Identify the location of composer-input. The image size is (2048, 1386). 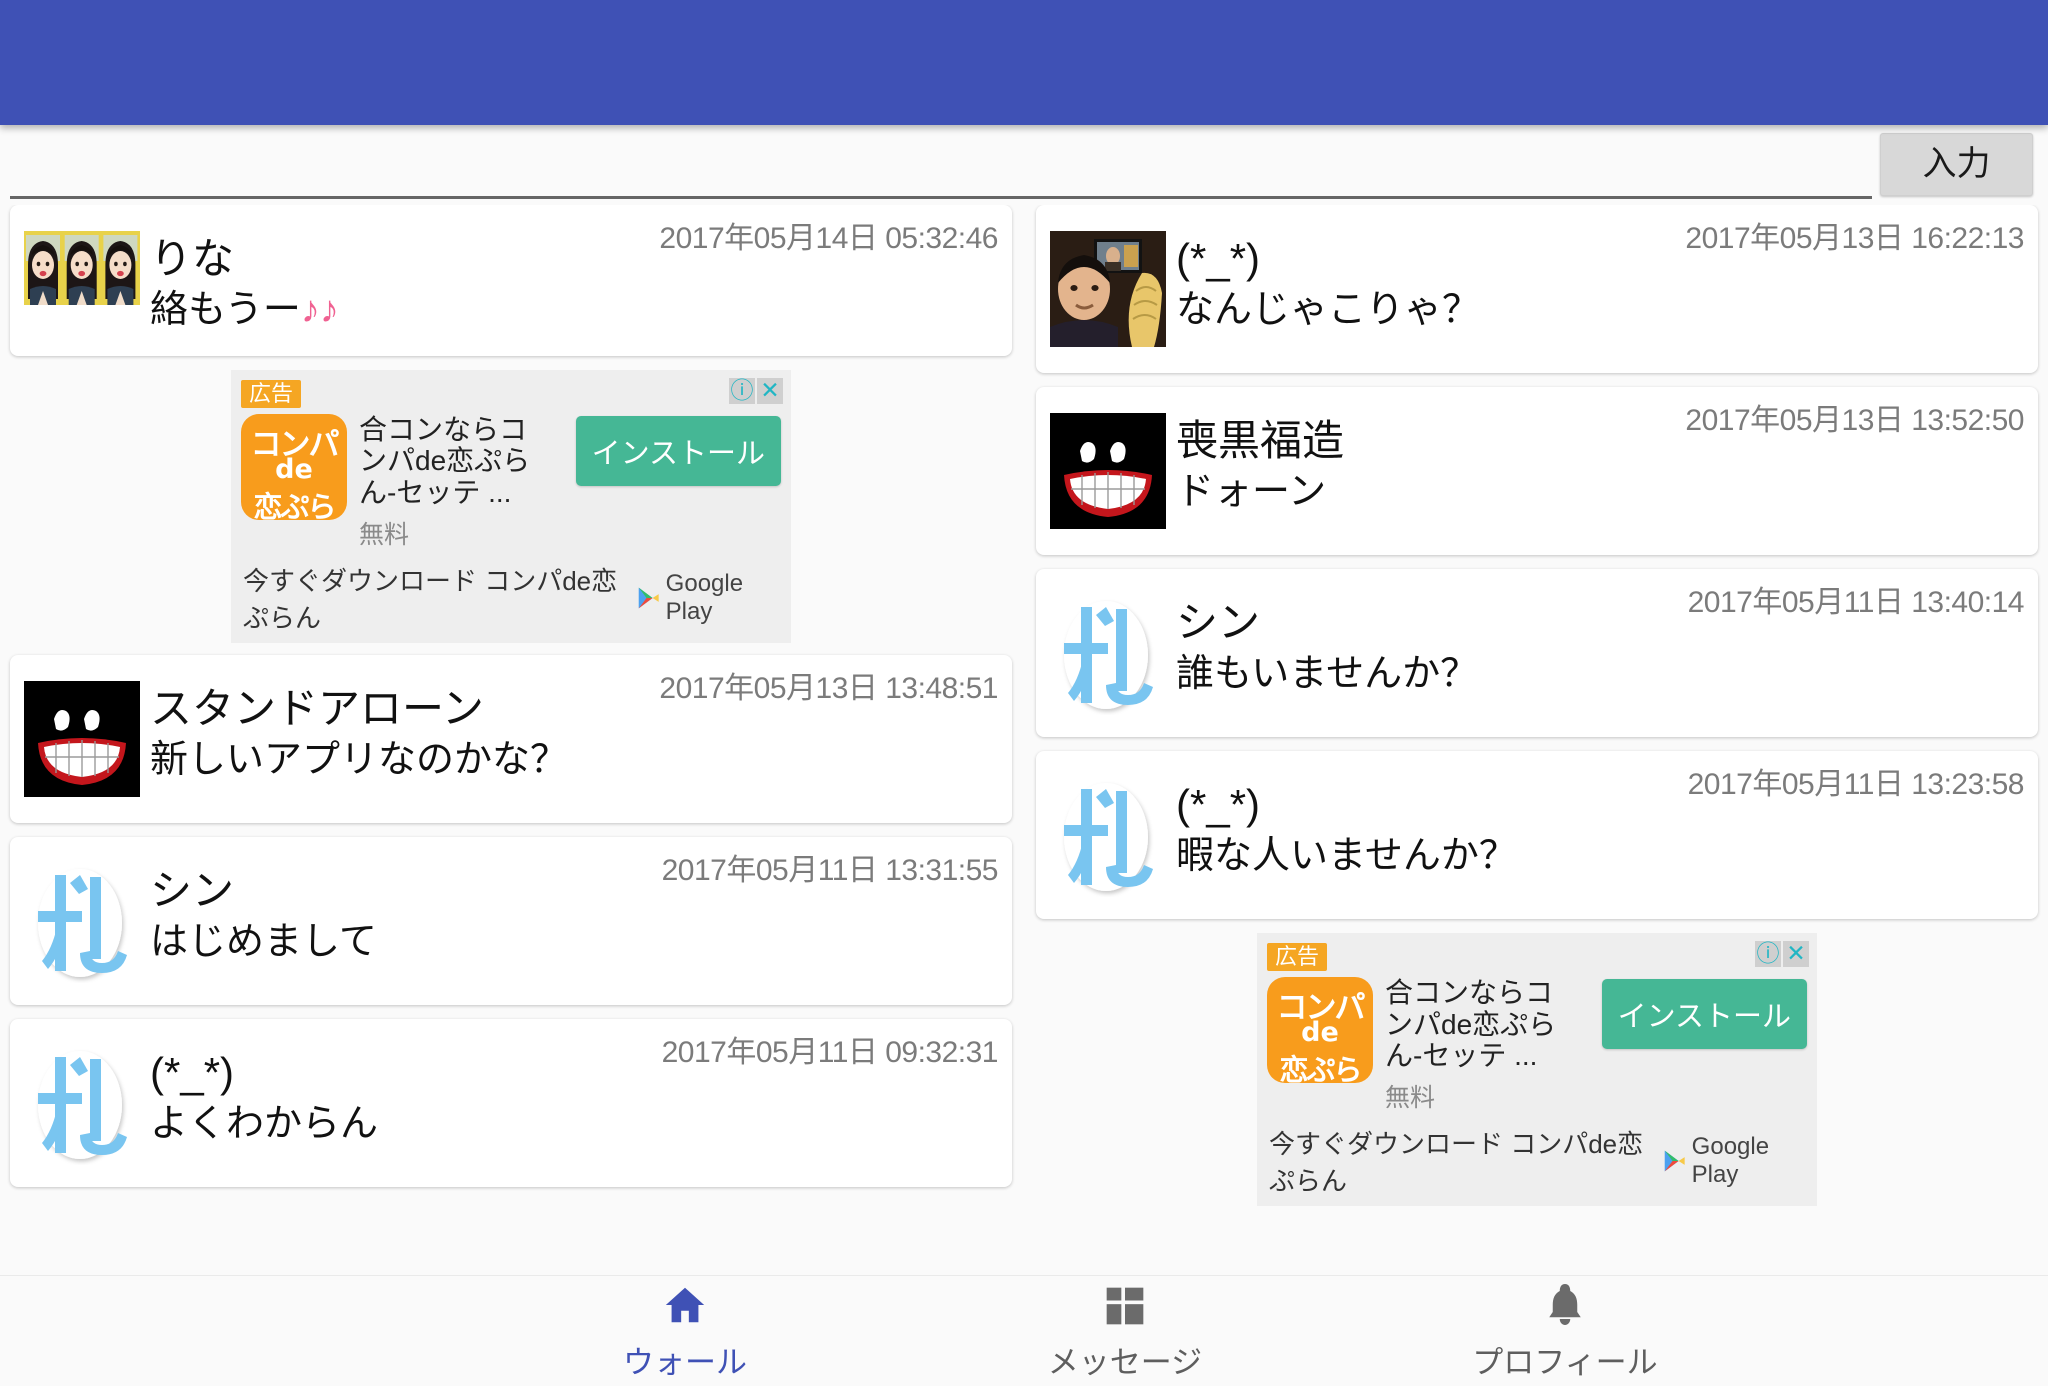
(941, 169).